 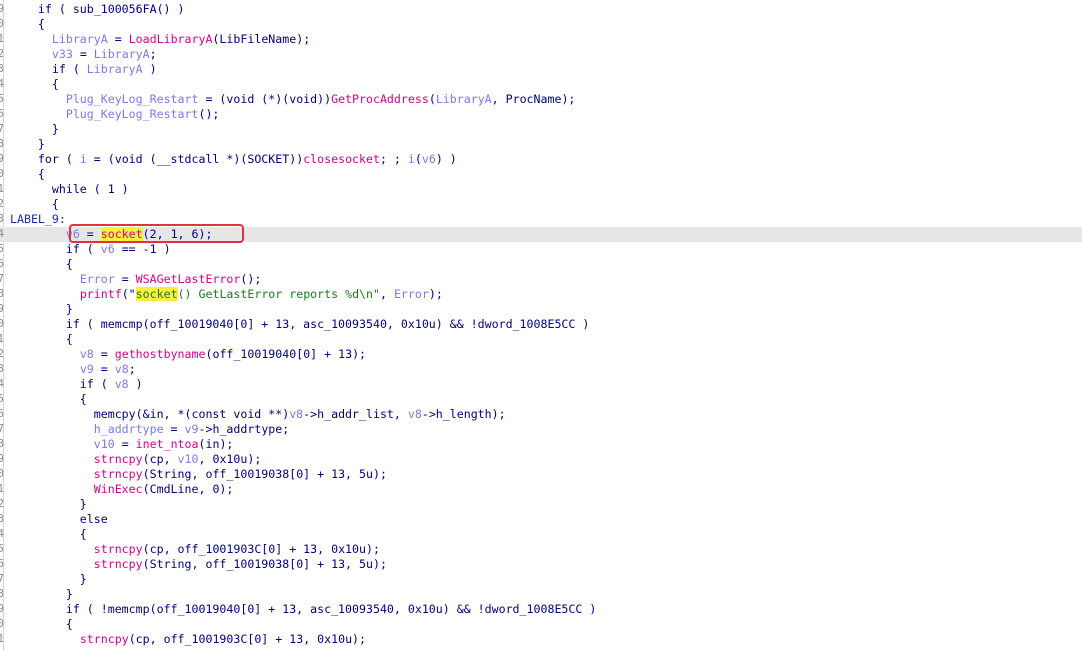 I want to click on line-number: 5, so click(x=2, y=549).